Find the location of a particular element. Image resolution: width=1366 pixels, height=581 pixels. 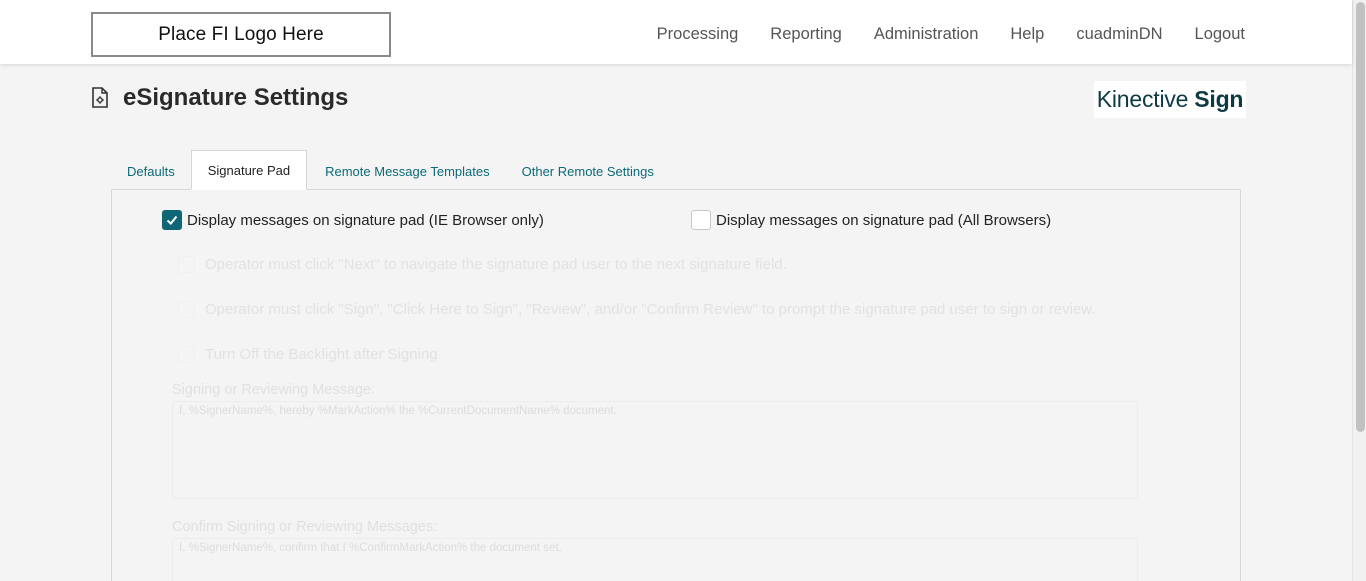

signing-message-label: Signing or Reviewing Message: is located at coordinates (274, 390).